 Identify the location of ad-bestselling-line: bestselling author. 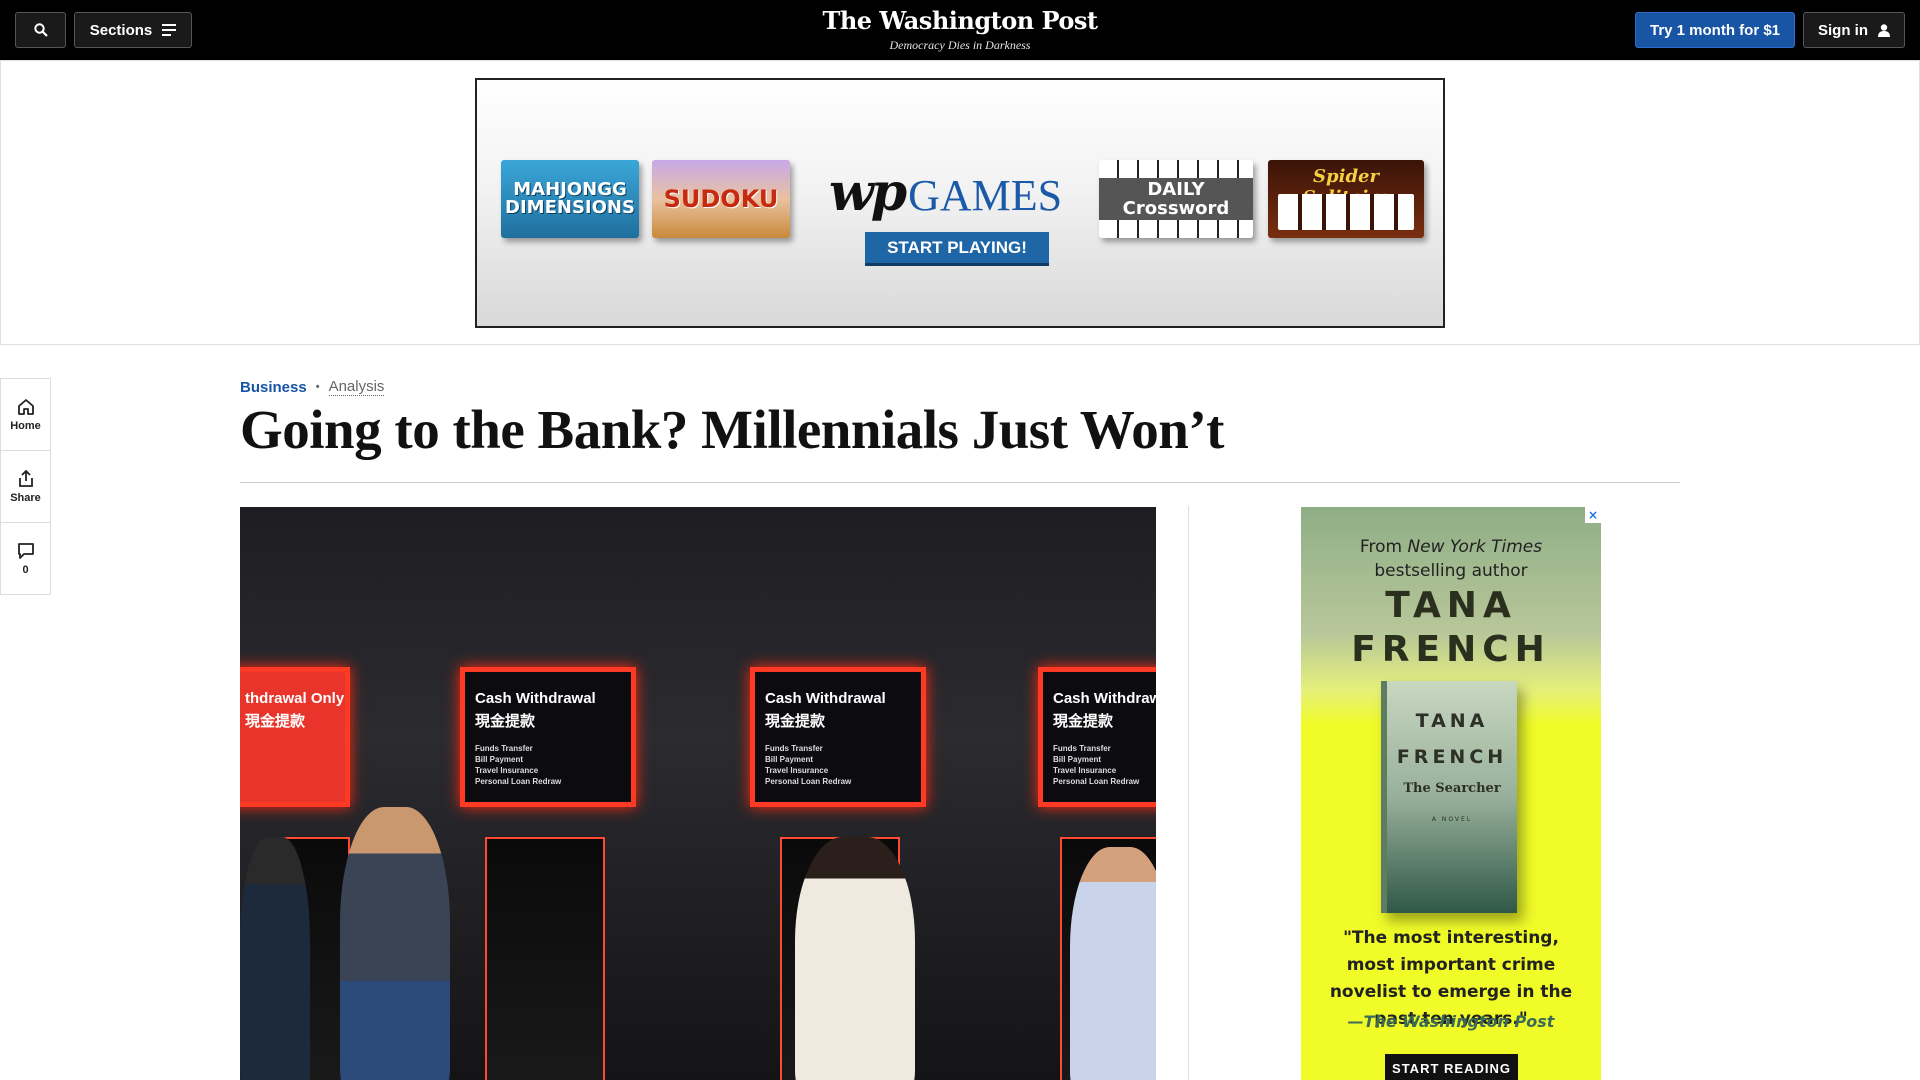
(1451, 571).